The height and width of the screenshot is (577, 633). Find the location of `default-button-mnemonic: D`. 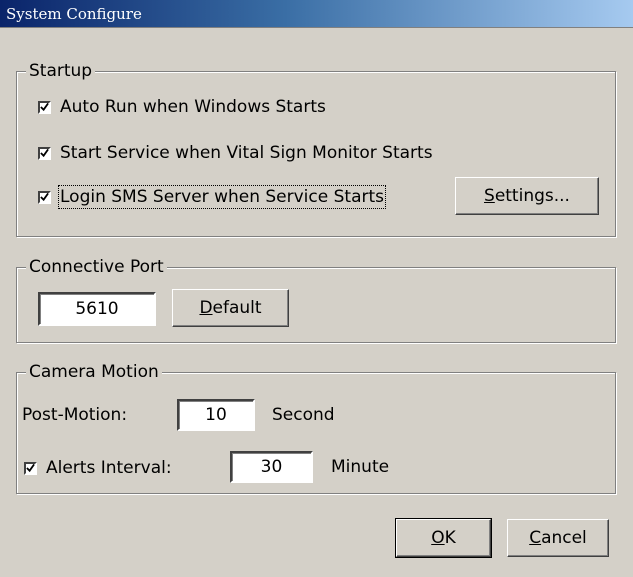

default-button-mnemonic: D is located at coordinates (206, 308).